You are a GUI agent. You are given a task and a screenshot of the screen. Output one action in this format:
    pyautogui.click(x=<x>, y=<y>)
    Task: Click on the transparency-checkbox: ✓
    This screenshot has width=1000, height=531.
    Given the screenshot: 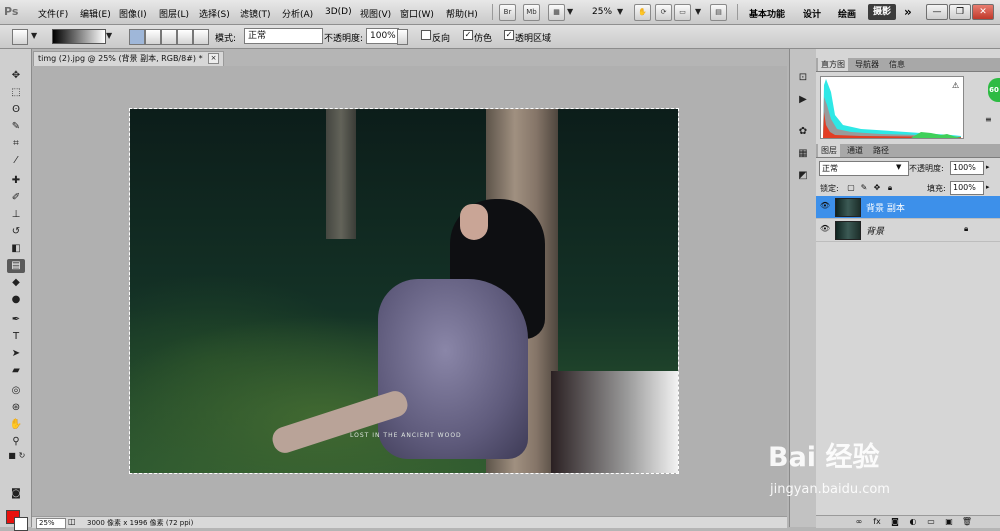 What is the action you would take?
    pyautogui.click(x=509, y=35)
    